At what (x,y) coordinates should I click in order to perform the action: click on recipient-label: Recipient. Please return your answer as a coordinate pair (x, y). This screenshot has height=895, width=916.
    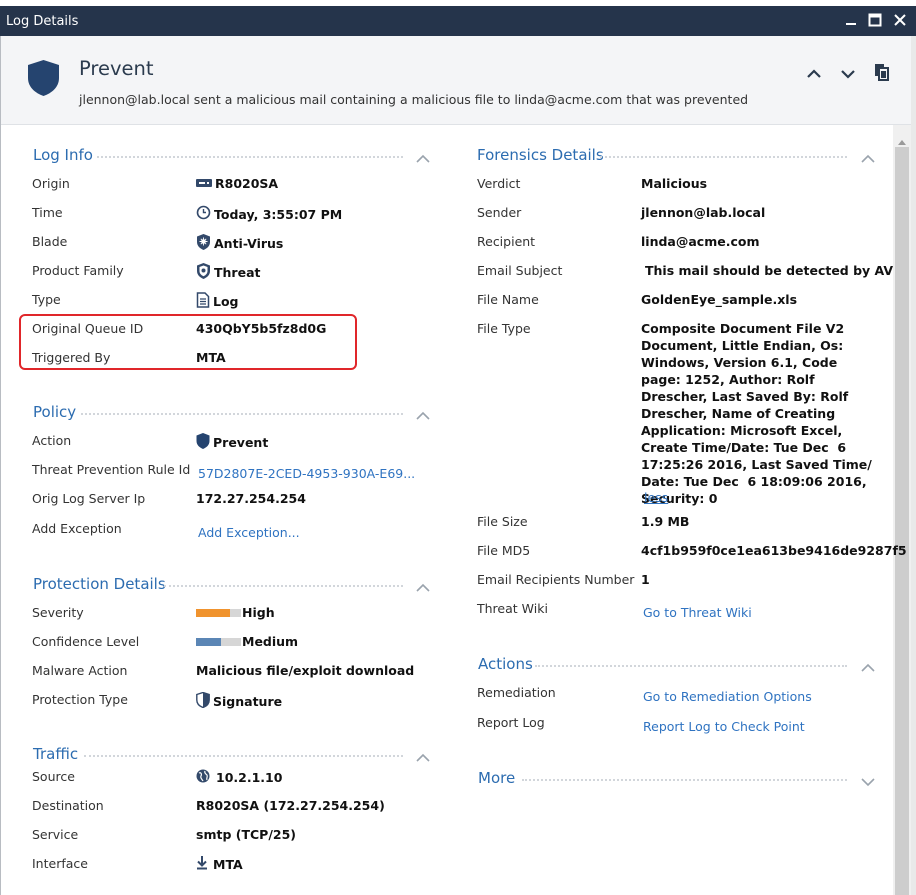
    Looking at the image, I should click on (506, 241).